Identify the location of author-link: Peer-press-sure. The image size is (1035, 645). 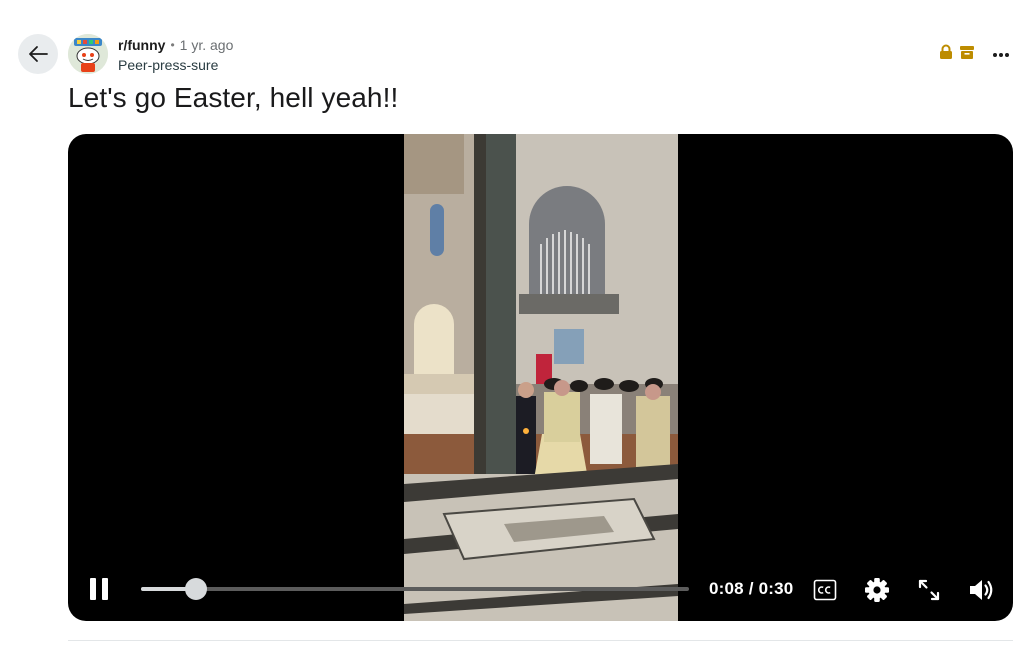
(175, 65).